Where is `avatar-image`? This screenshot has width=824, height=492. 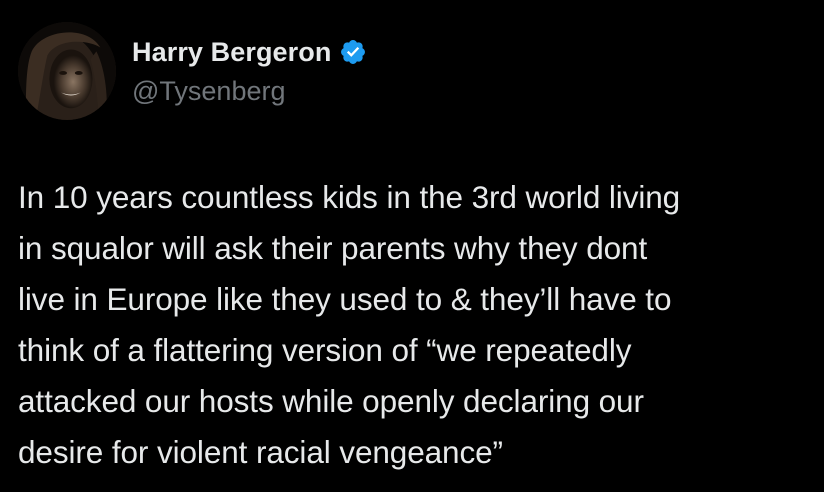 avatar-image is located at coordinates (67, 71).